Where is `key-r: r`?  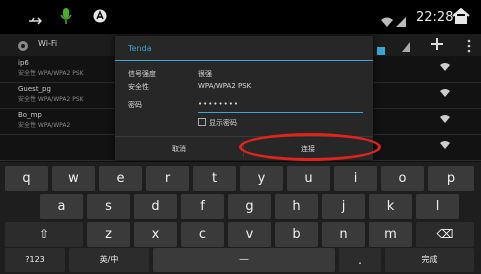
key-r: r is located at coordinates (167, 178).